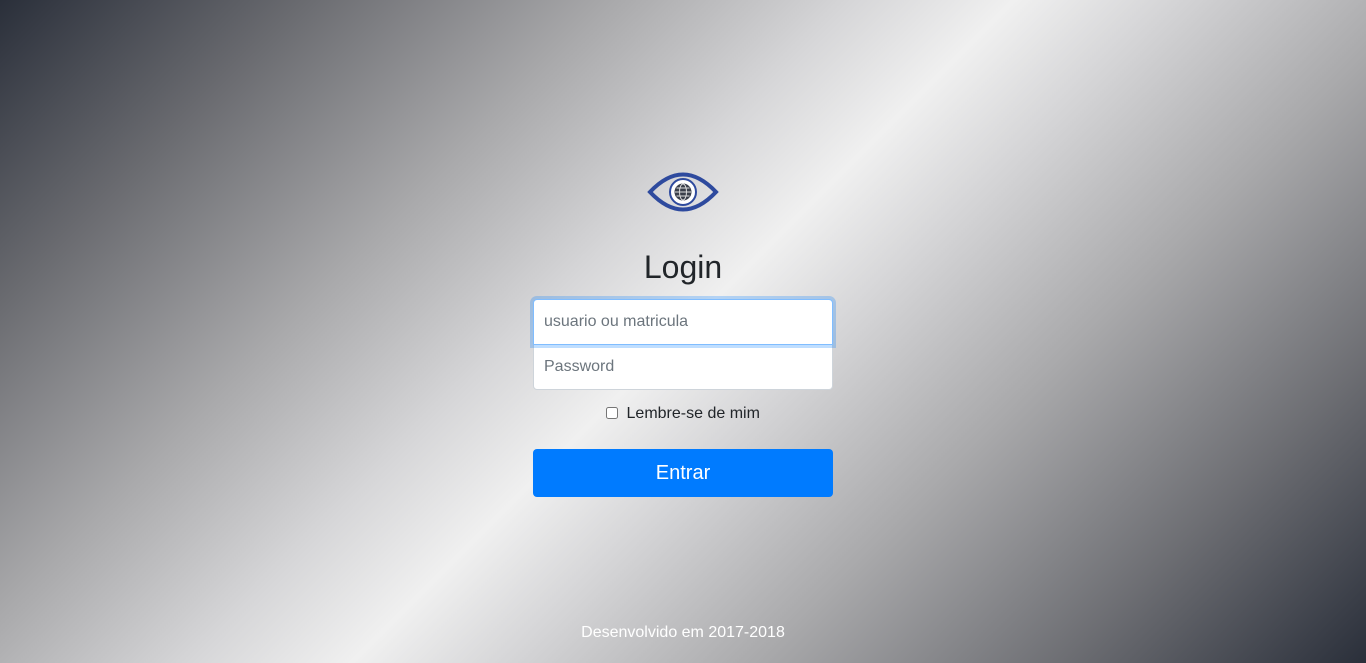 The height and width of the screenshot is (663, 1366). I want to click on login-button: Entrar, so click(683, 473).